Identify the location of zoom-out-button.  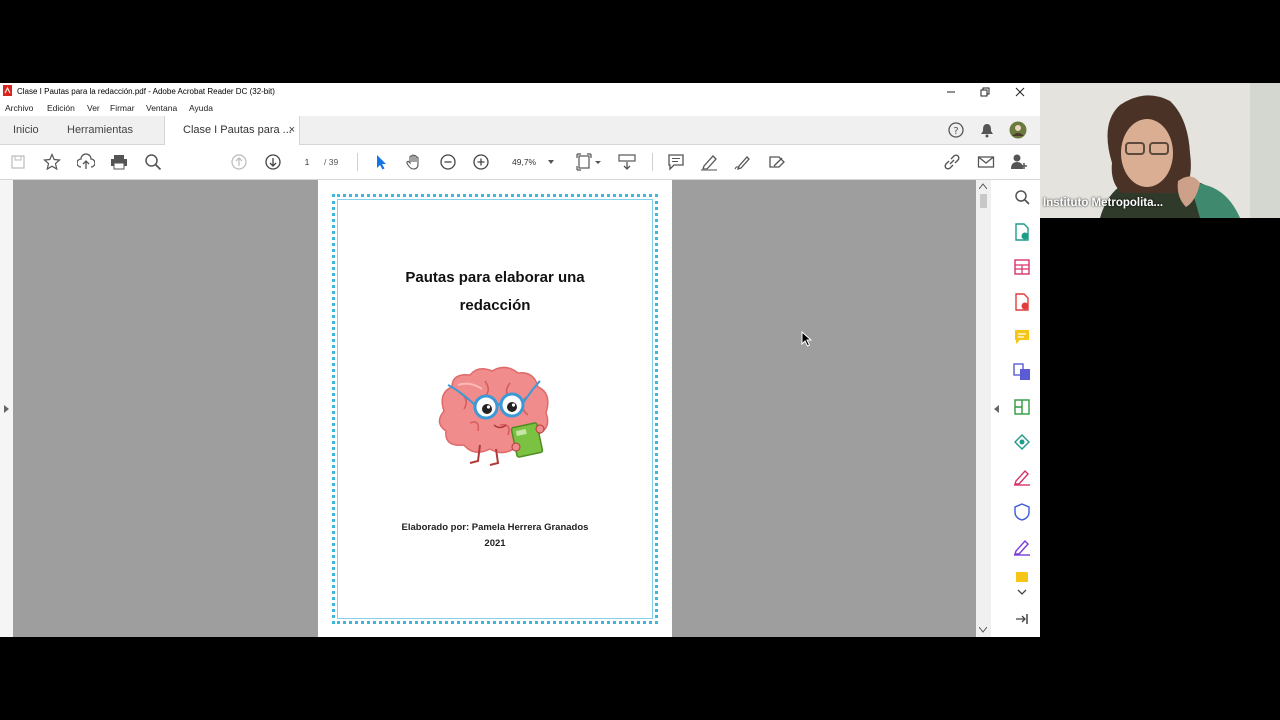
(448, 162).